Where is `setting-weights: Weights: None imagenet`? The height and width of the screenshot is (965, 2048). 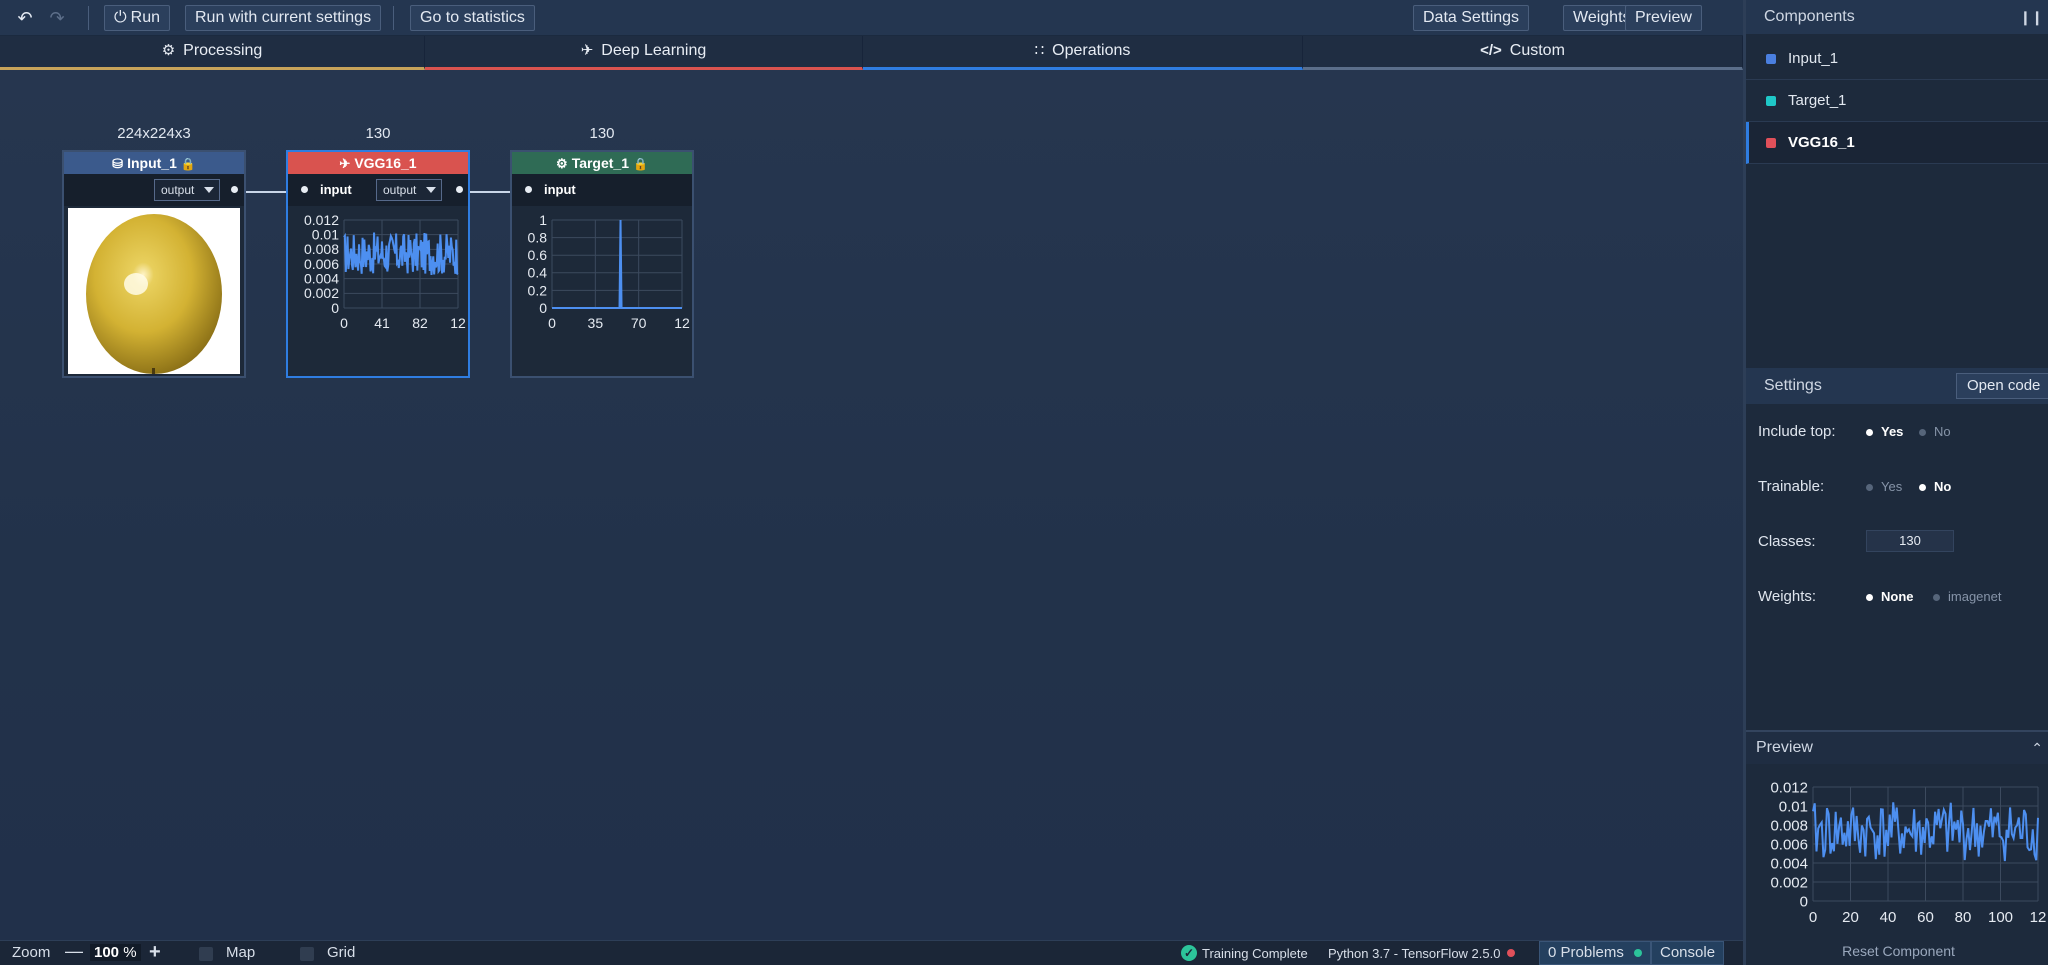 setting-weights: Weights: None imagenet is located at coordinates (1903, 597).